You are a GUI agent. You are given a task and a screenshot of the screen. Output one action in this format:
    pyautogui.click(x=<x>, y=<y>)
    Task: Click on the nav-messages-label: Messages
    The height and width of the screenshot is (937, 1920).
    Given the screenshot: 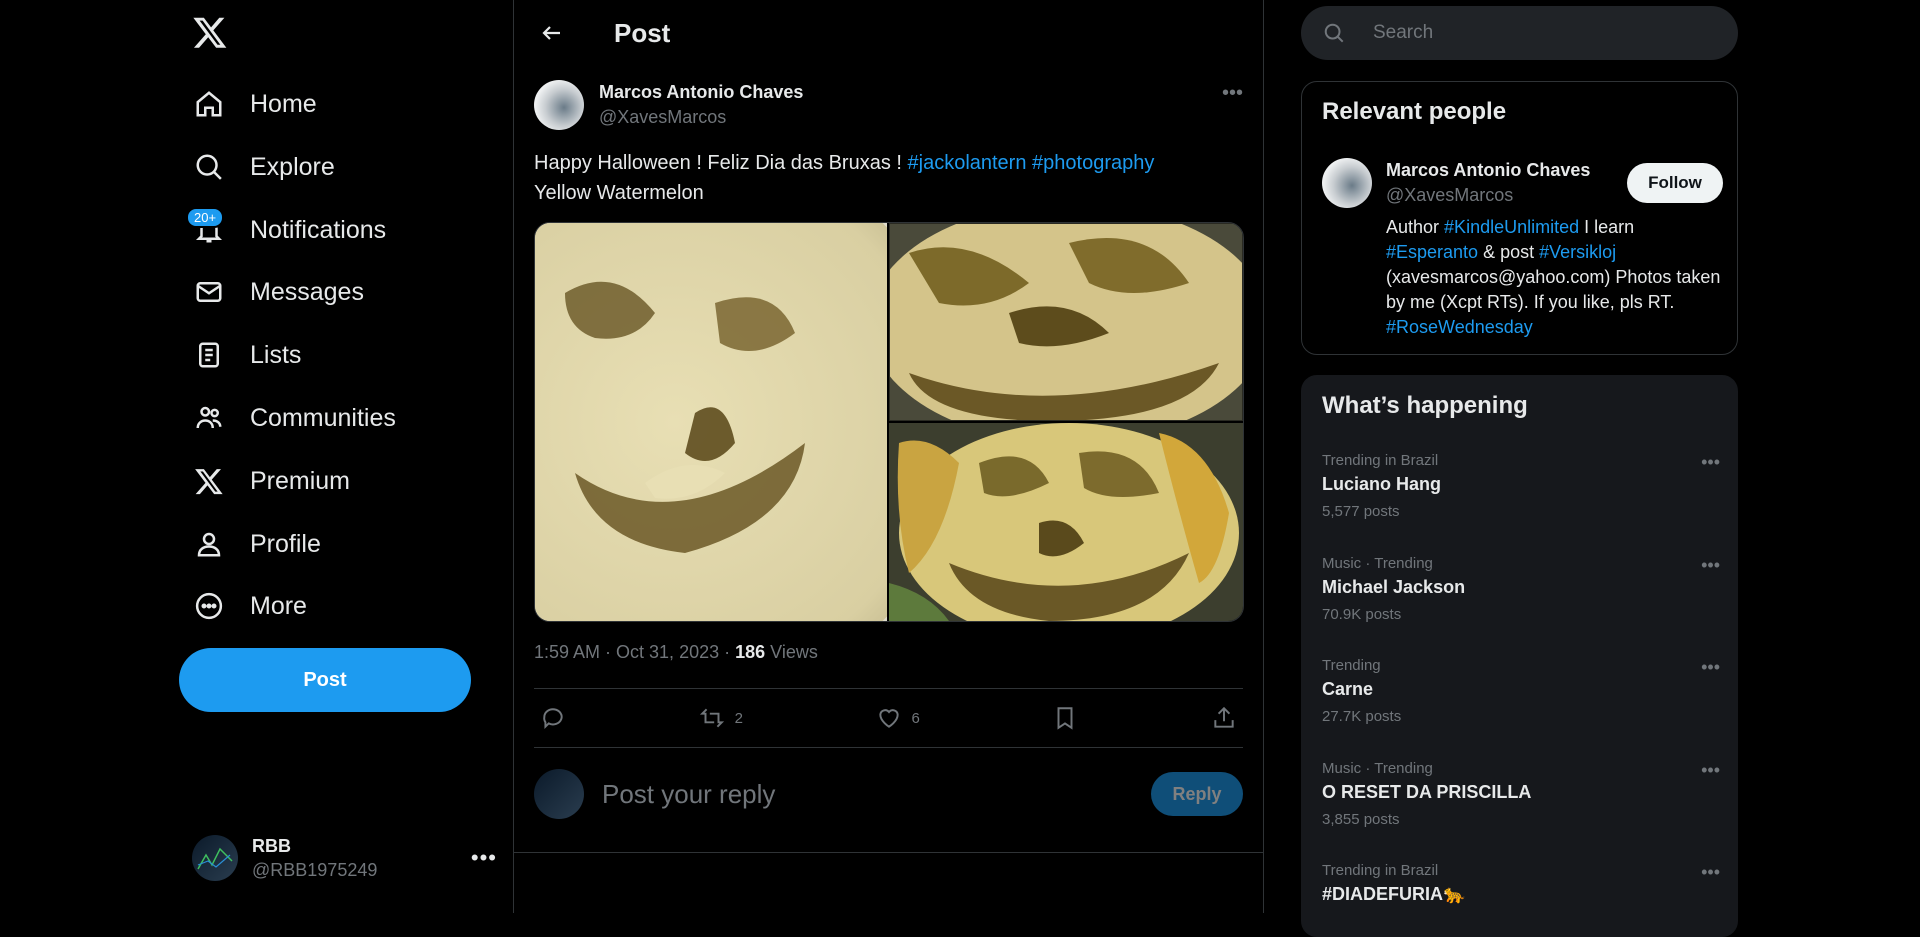 What is the action you would take?
    pyautogui.click(x=307, y=291)
    